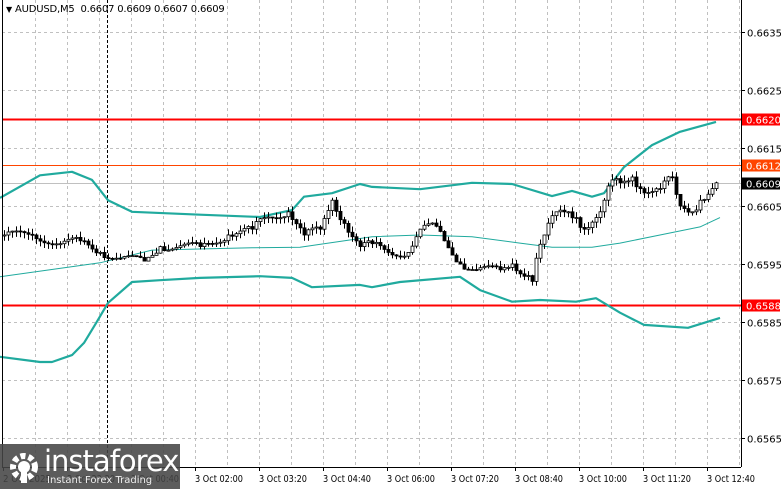  Describe the element at coordinates (411, 479) in the screenshot. I see `x-tick-label: 3 Oct 06:00` at that location.